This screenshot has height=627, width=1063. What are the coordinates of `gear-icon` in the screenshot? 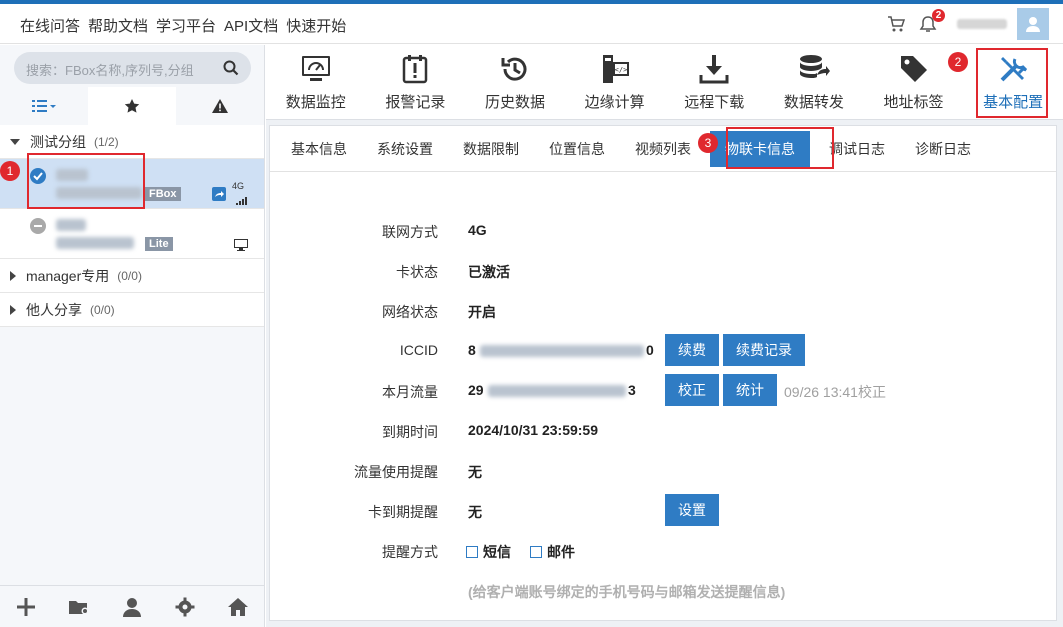 It's located at (185, 606).